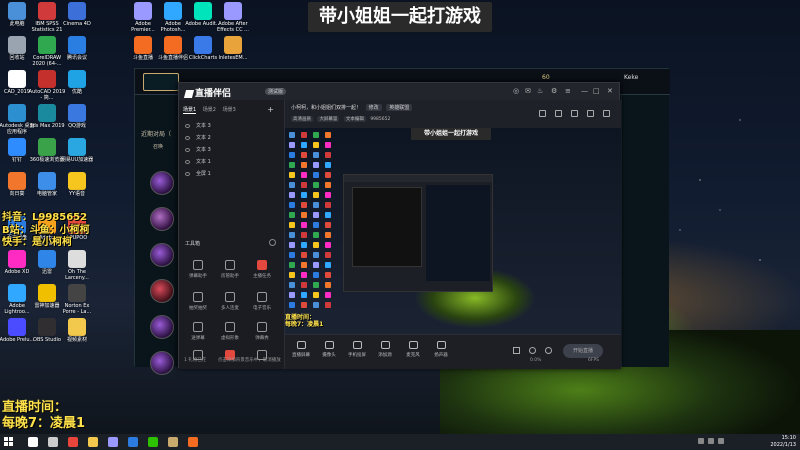 This screenshot has height=450, width=800. Describe the element at coordinates (229, 109) in the screenshot. I see `tab-scene-3: 场景3` at that location.